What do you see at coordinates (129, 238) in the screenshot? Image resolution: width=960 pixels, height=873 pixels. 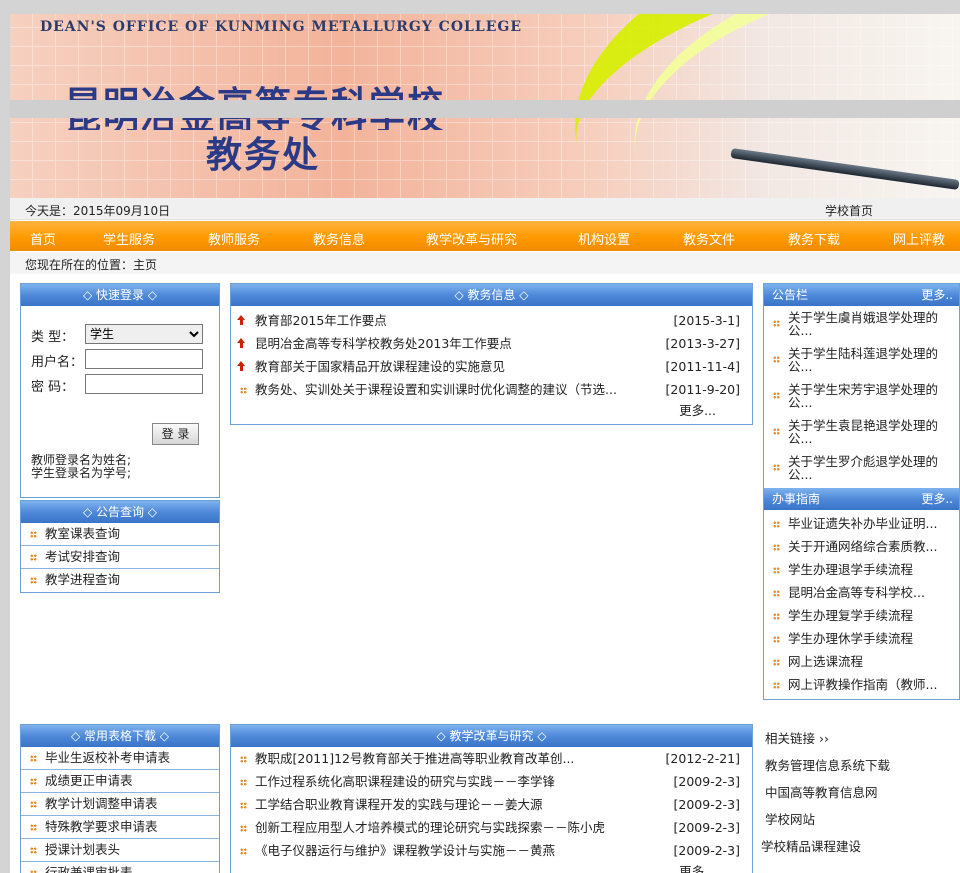 I see `nav-student-service: 学生服务` at bounding box center [129, 238].